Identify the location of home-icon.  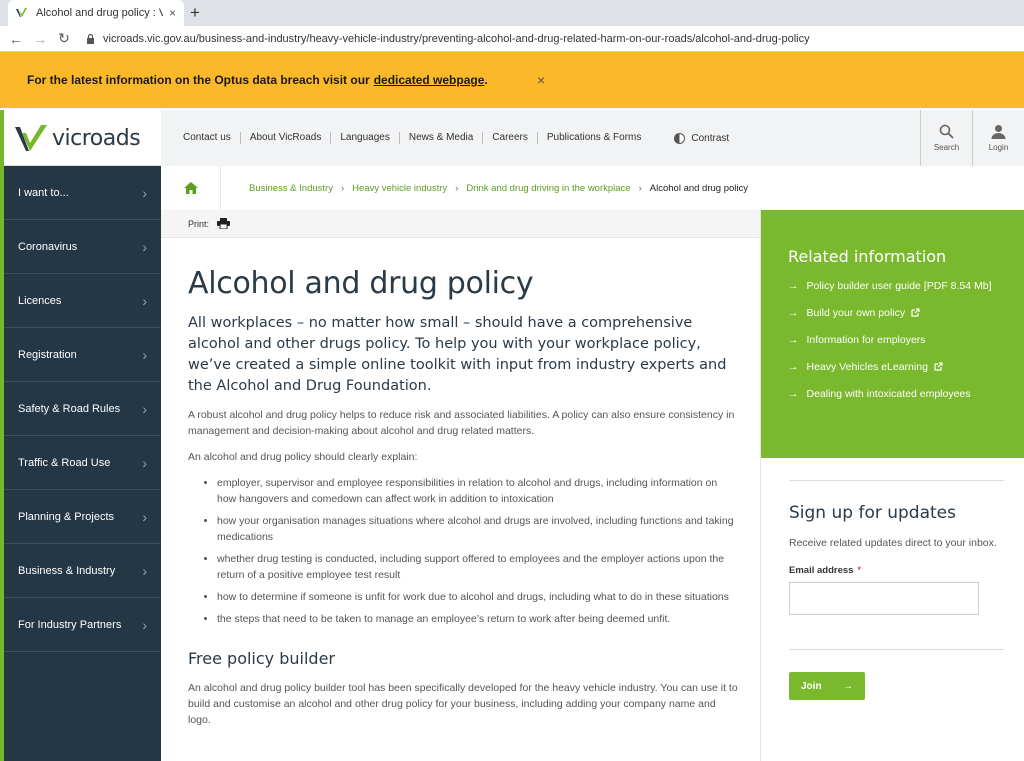
(190, 188).